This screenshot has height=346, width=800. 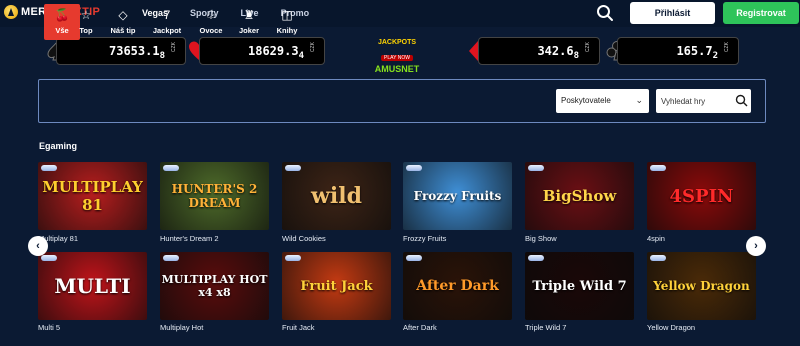 What do you see at coordinates (639, 100) in the screenshot?
I see `chevron-down-icon: ⌄` at bounding box center [639, 100].